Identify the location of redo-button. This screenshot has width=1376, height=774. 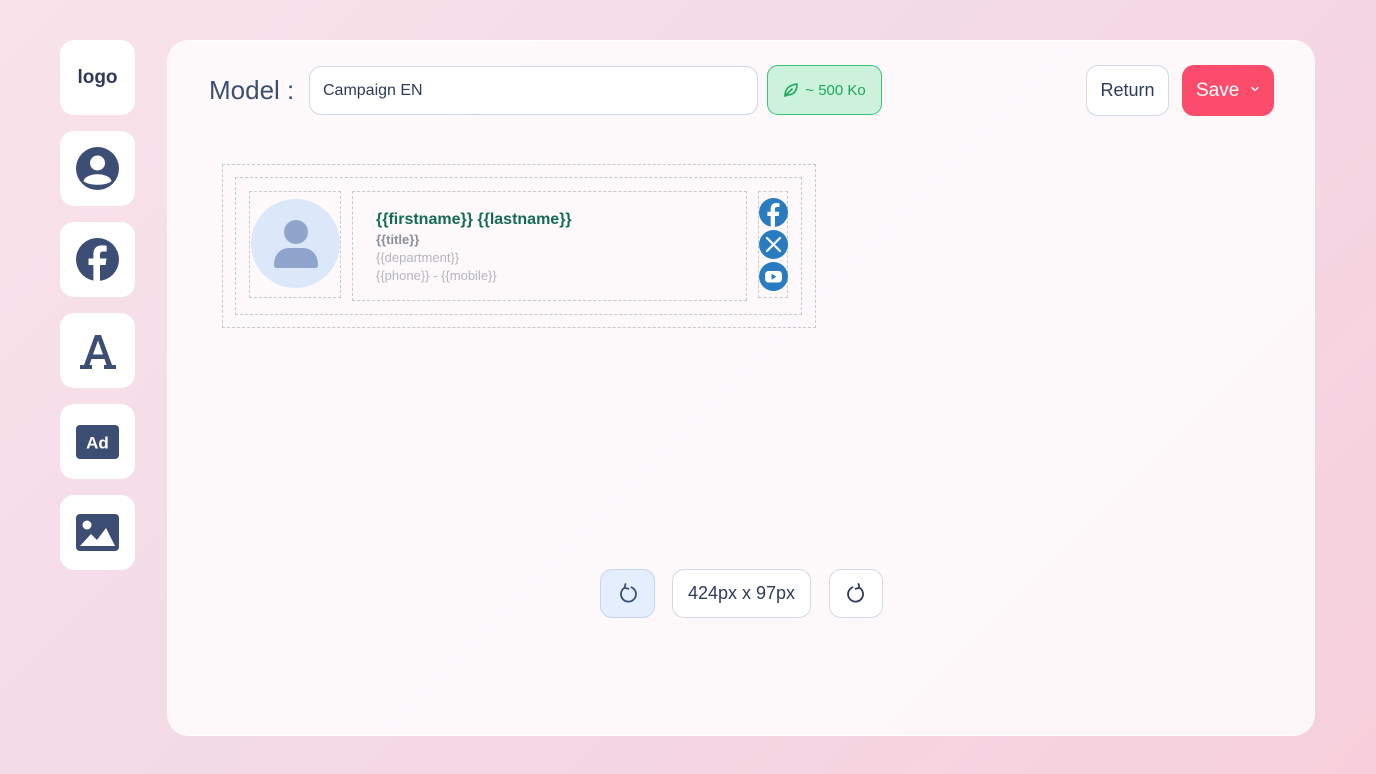
(856, 593).